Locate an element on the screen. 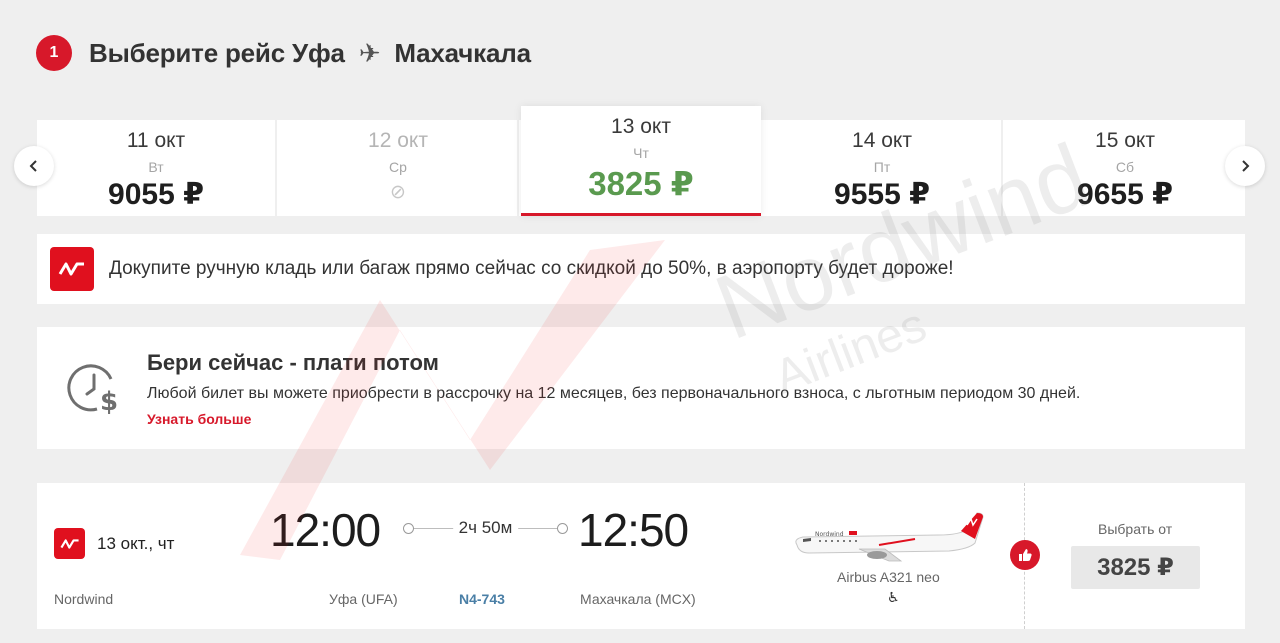 The width and height of the screenshot is (1280, 643). date-label: 14 окт is located at coordinates (882, 140).